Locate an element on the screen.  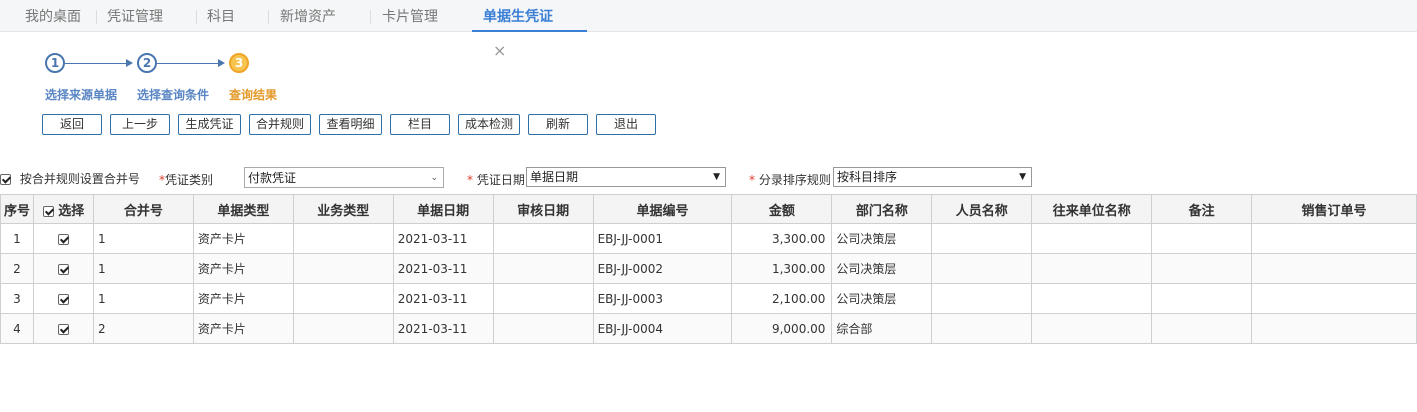
chevron-down-icon: ⌄ is located at coordinates (434, 178).